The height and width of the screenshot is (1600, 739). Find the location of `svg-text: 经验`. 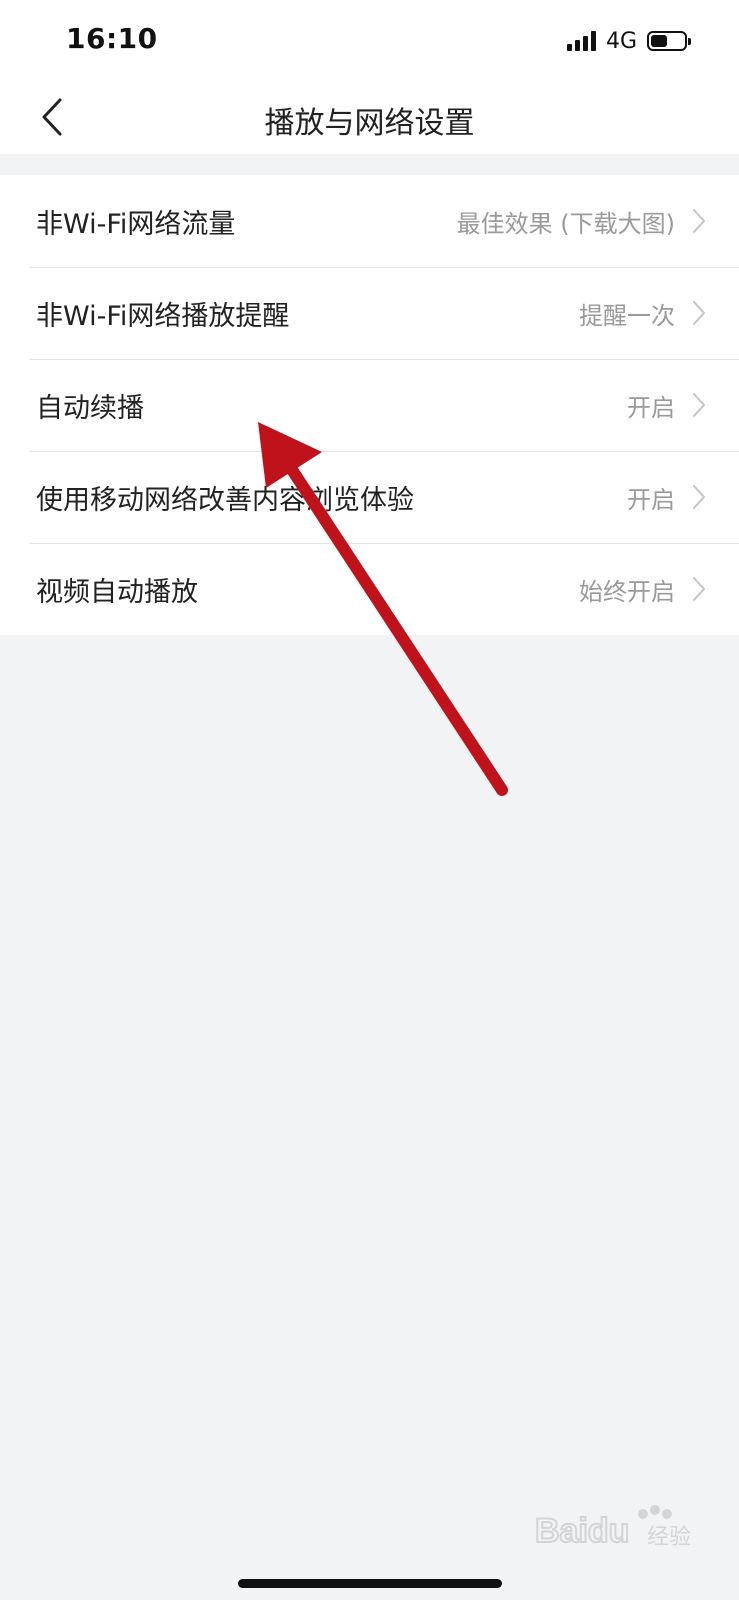

svg-text: 经验 is located at coordinates (669, 1537).